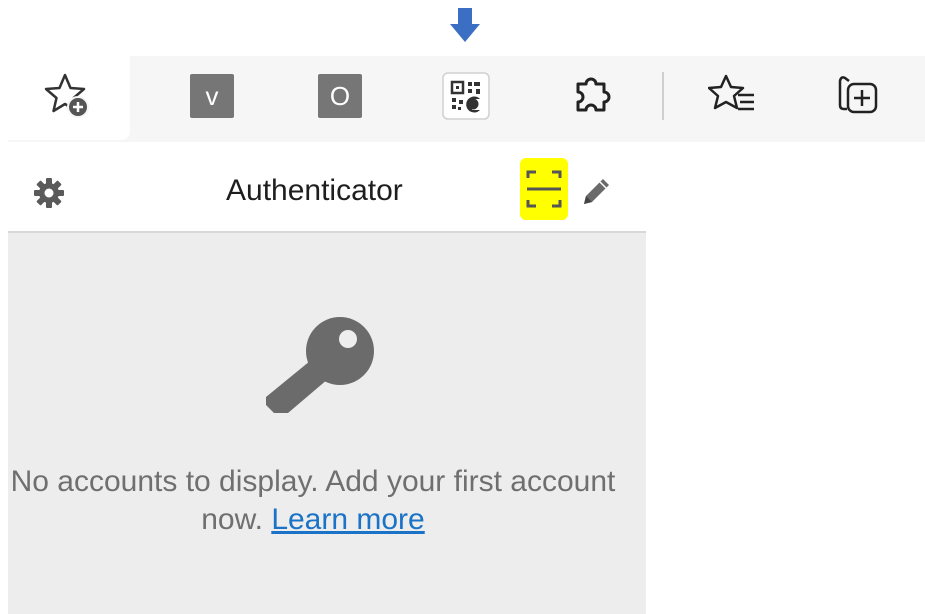 The width and height of the screenshot is (925, 614). Describe the element at coordinates (731, 92) in the screenshot. I see `favorites-list-icon` at that location.